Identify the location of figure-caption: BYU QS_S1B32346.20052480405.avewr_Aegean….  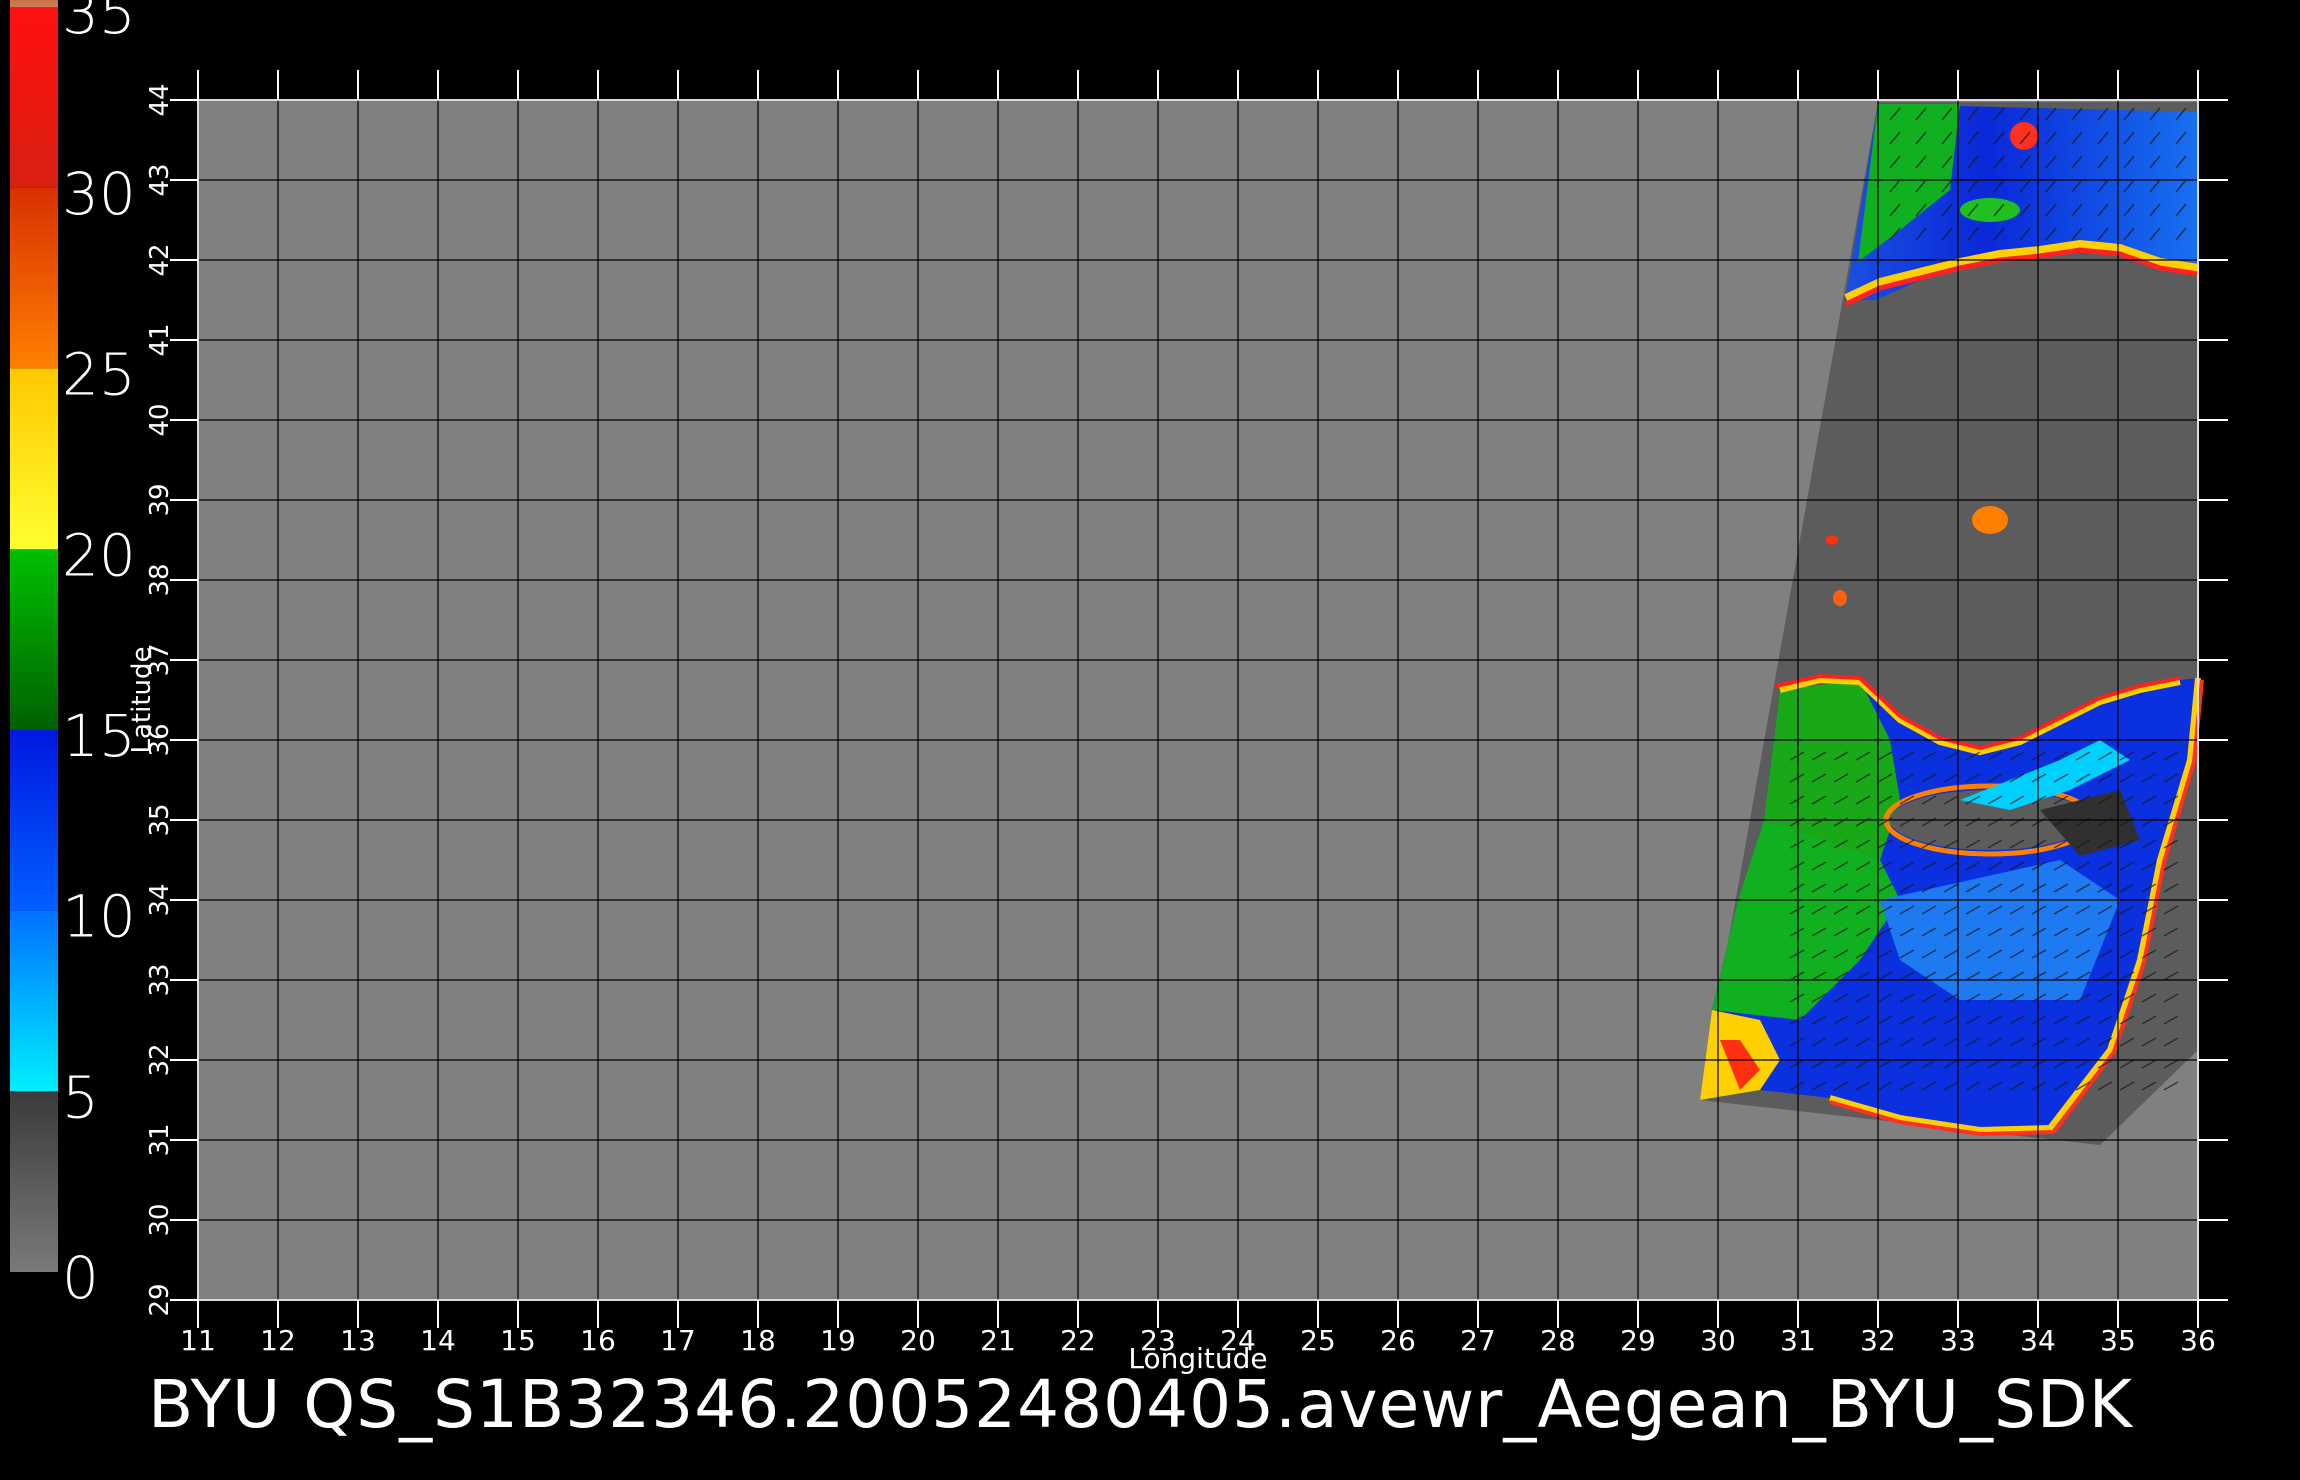
(1140, 1404).